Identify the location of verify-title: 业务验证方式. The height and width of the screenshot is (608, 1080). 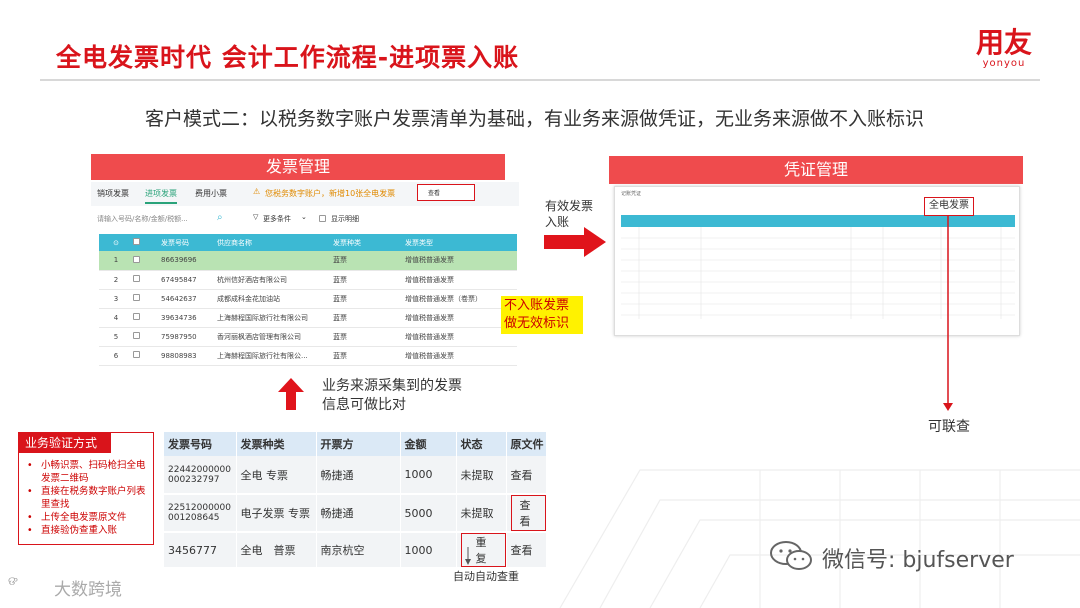
(65, 443).